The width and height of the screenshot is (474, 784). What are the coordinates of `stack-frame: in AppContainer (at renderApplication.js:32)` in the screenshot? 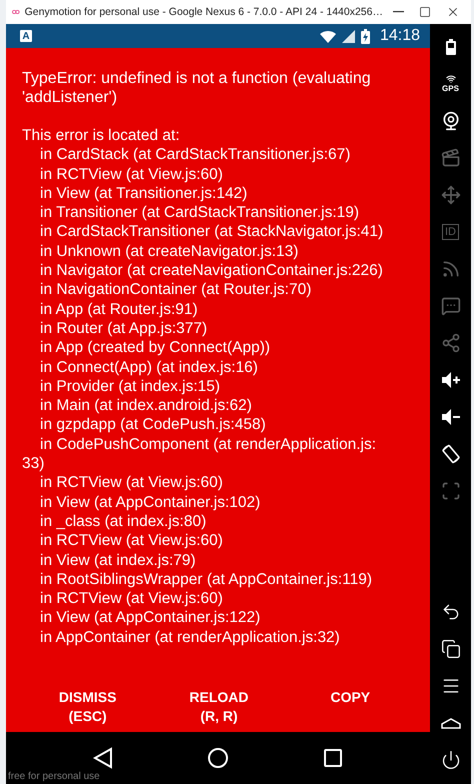 It's located at (219, 638).